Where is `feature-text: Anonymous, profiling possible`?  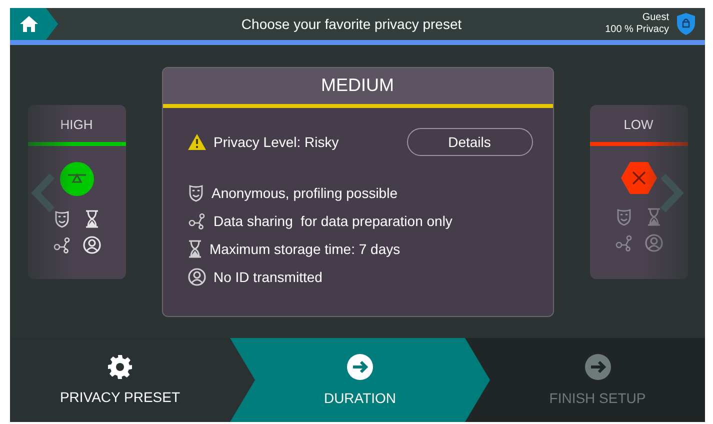 feature-text: Anonymous, profiling possible is located at coordinates (305, 192).